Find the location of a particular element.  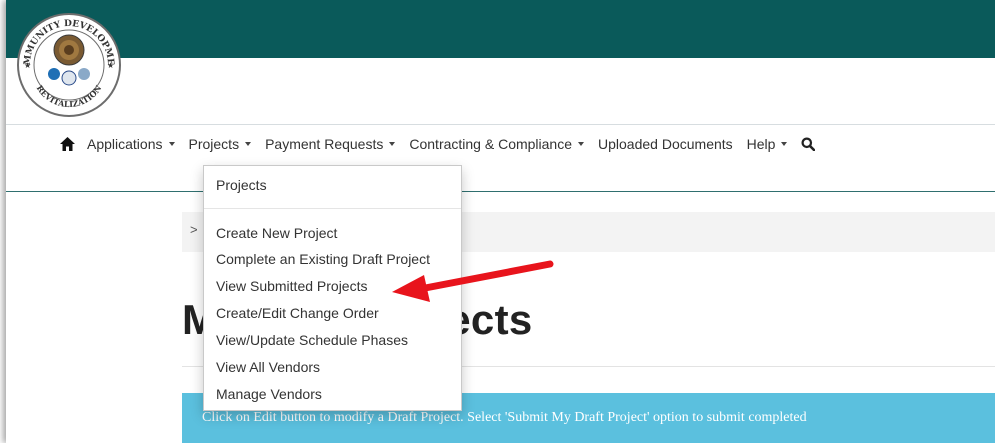

red-arrow-annotation is located at coordinates (473, 281).